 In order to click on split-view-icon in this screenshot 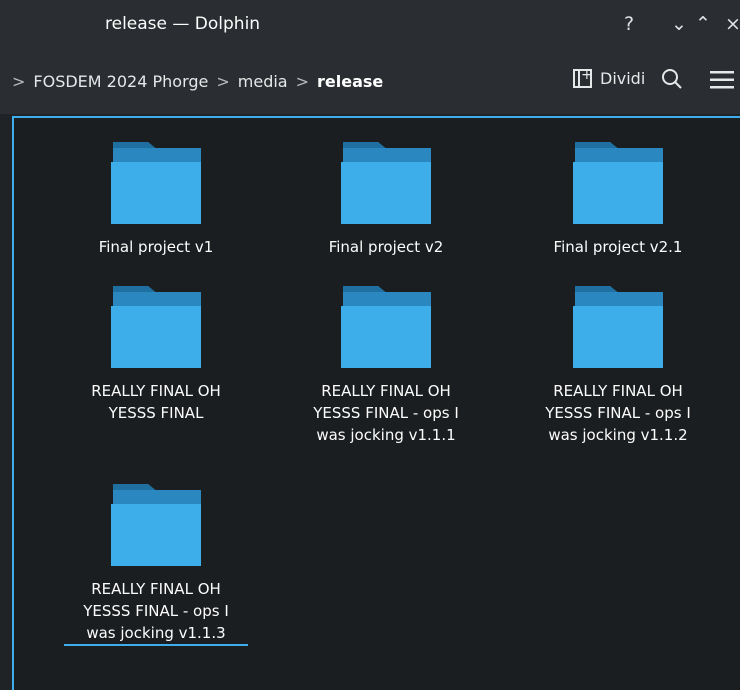, I will do `click(583, 77)`.